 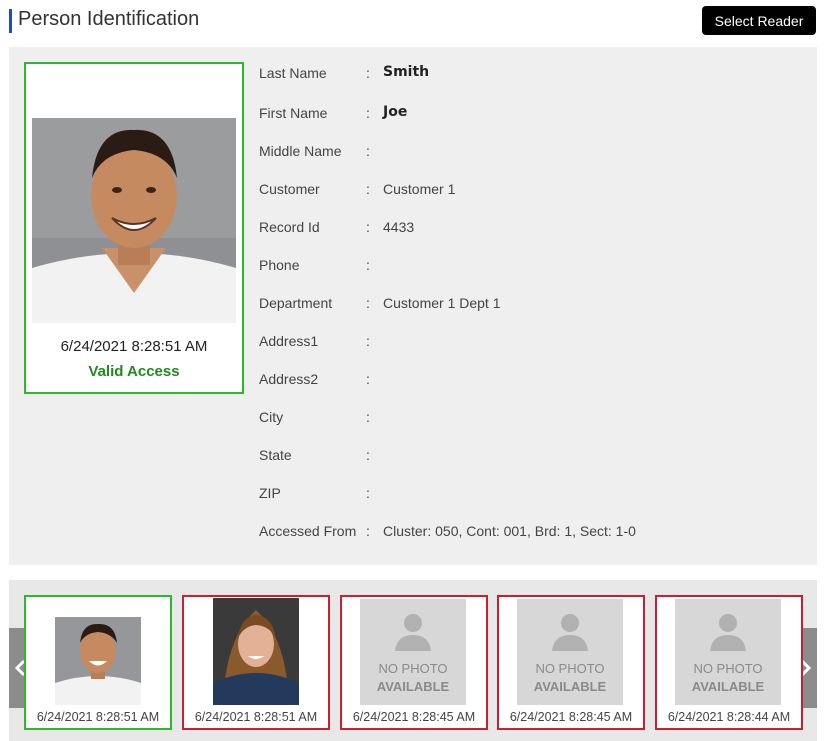 What do you see at coordinates (529, 149) in the screenshot?
I see `field-middle-name: Middle Name :` at bounding box center [529, 149].